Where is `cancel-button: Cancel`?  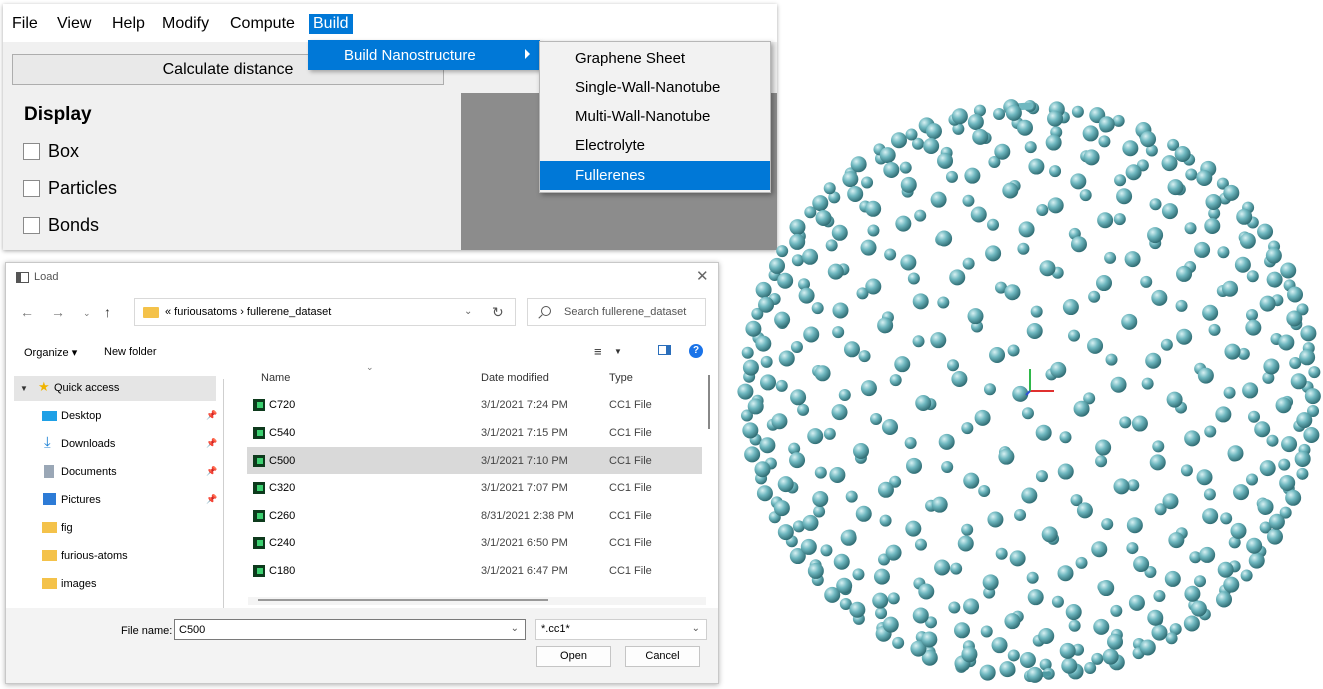 cancel-button: Cancel is located at coordinates (662, 656).